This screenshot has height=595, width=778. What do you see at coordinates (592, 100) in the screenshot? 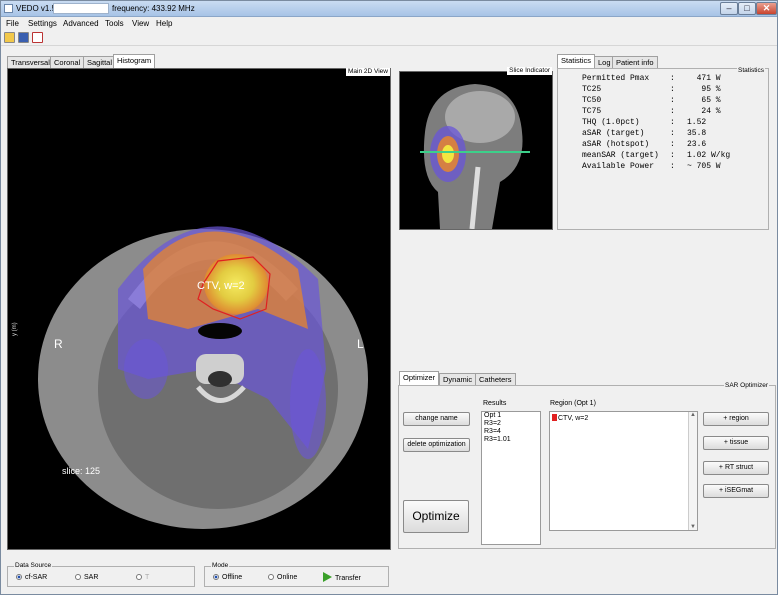
I see `stat-key: TC50` at bounding box center [592, 100].